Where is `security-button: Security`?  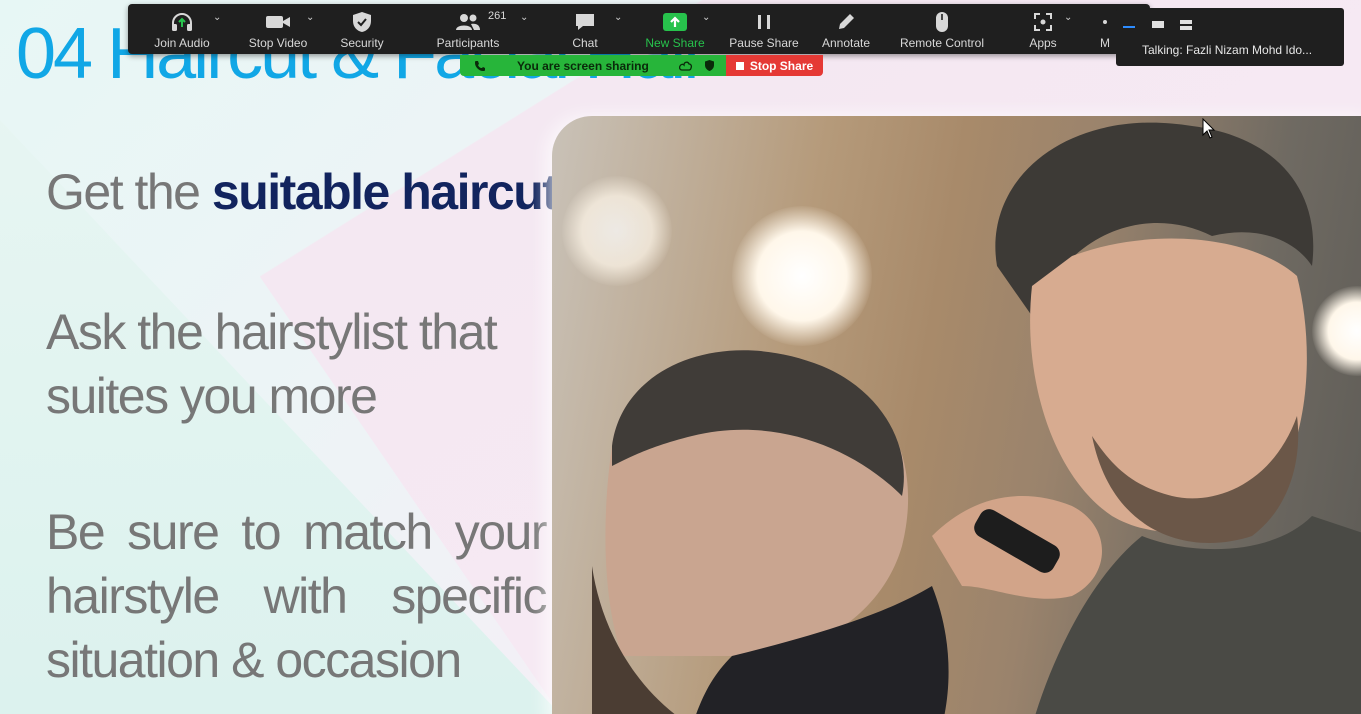
security-button: Security is located at coordinates (362, 29).